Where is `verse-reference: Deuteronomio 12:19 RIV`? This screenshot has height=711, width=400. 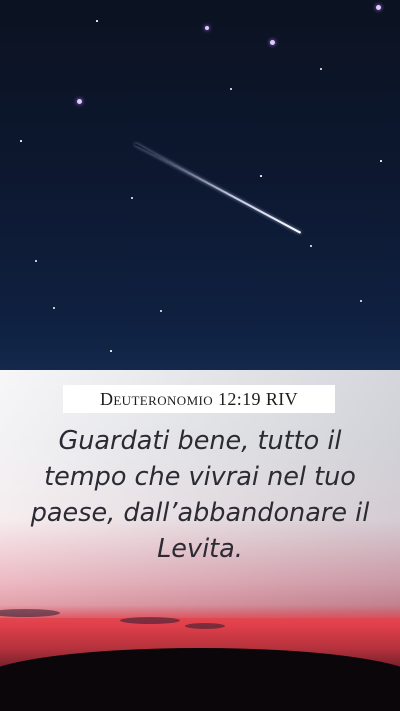
verse-reference: Deuteronomio 12:19 RIV is located at coordinates (199, 399).